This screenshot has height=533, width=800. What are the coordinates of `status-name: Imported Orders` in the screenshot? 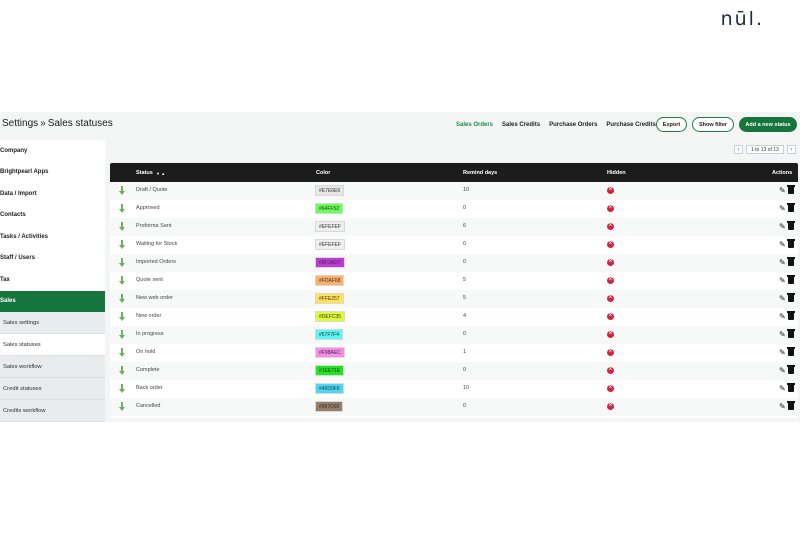 It's located at (156, 262).